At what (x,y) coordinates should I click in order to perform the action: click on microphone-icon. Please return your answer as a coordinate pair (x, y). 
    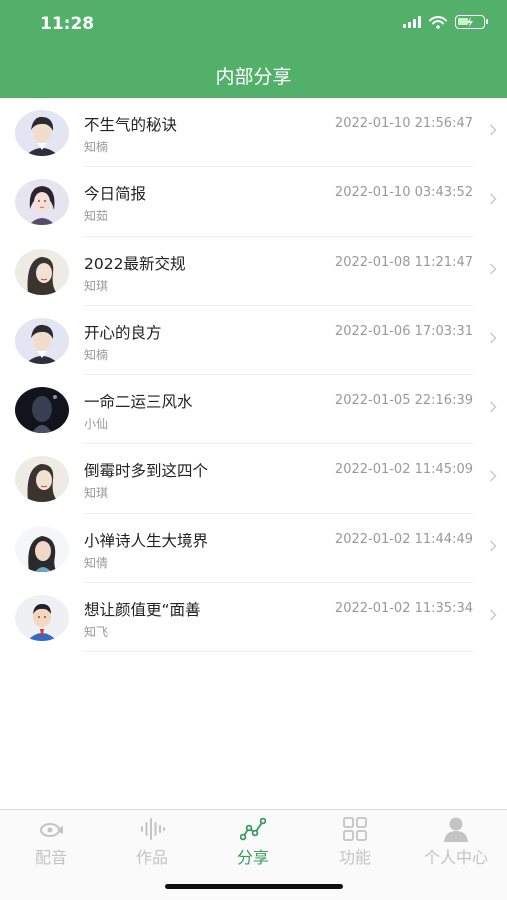
    Looking at the image, I should click on (51, 830).